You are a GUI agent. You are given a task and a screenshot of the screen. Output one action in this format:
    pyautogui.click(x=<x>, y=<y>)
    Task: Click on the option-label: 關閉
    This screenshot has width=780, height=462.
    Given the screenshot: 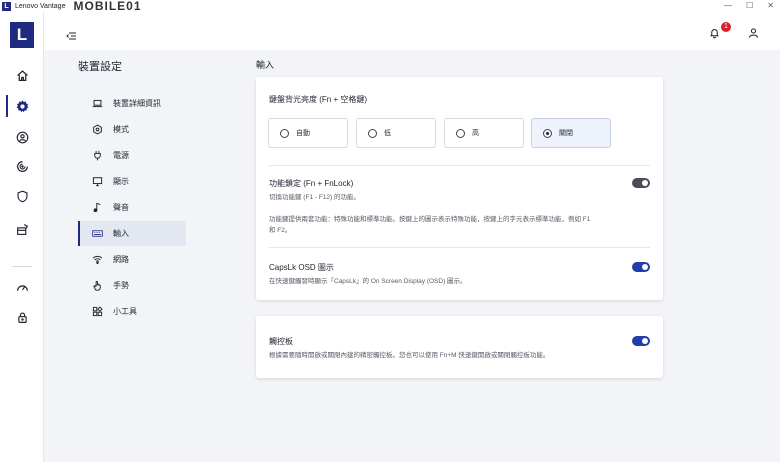 What is the action you would take?
    pyautogui.click(x=566, y=133)
    